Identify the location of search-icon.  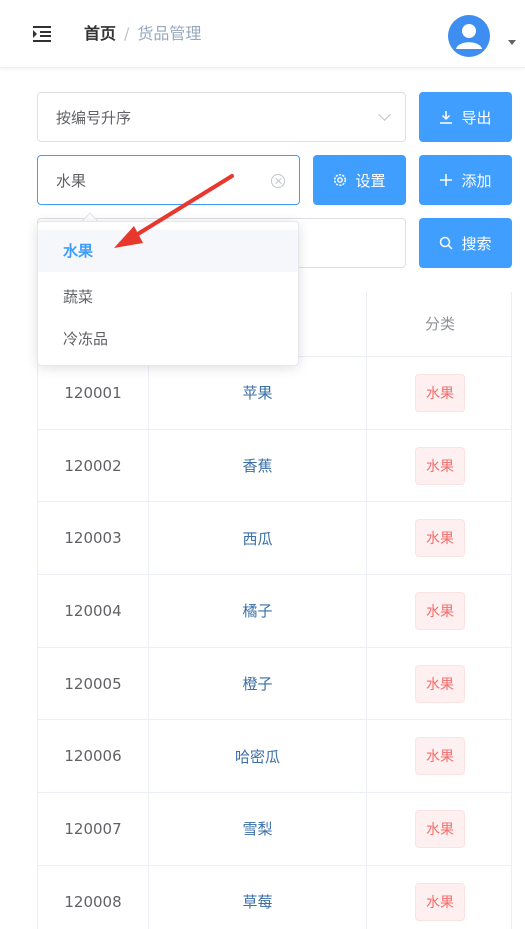
(447, 243).